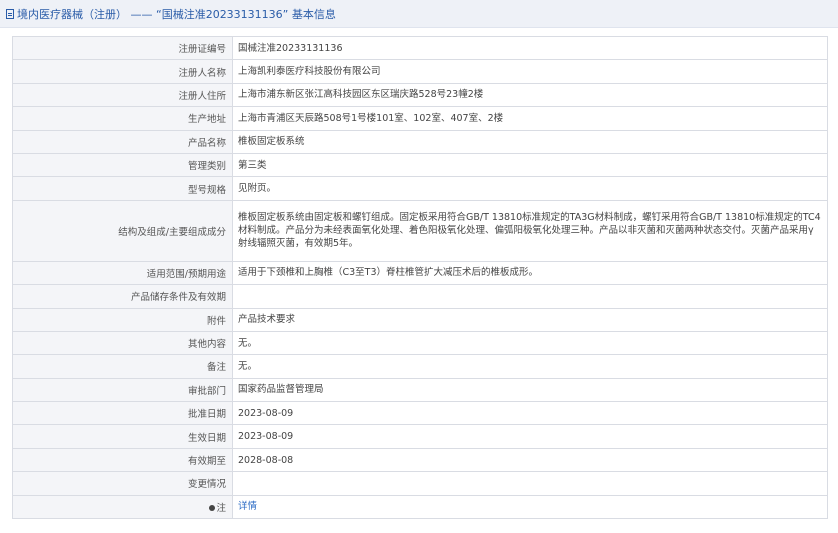 This screenshot has height=533, width=838. I want to click on table-row: 批准日期 2023-08-09, so click(420, 413).